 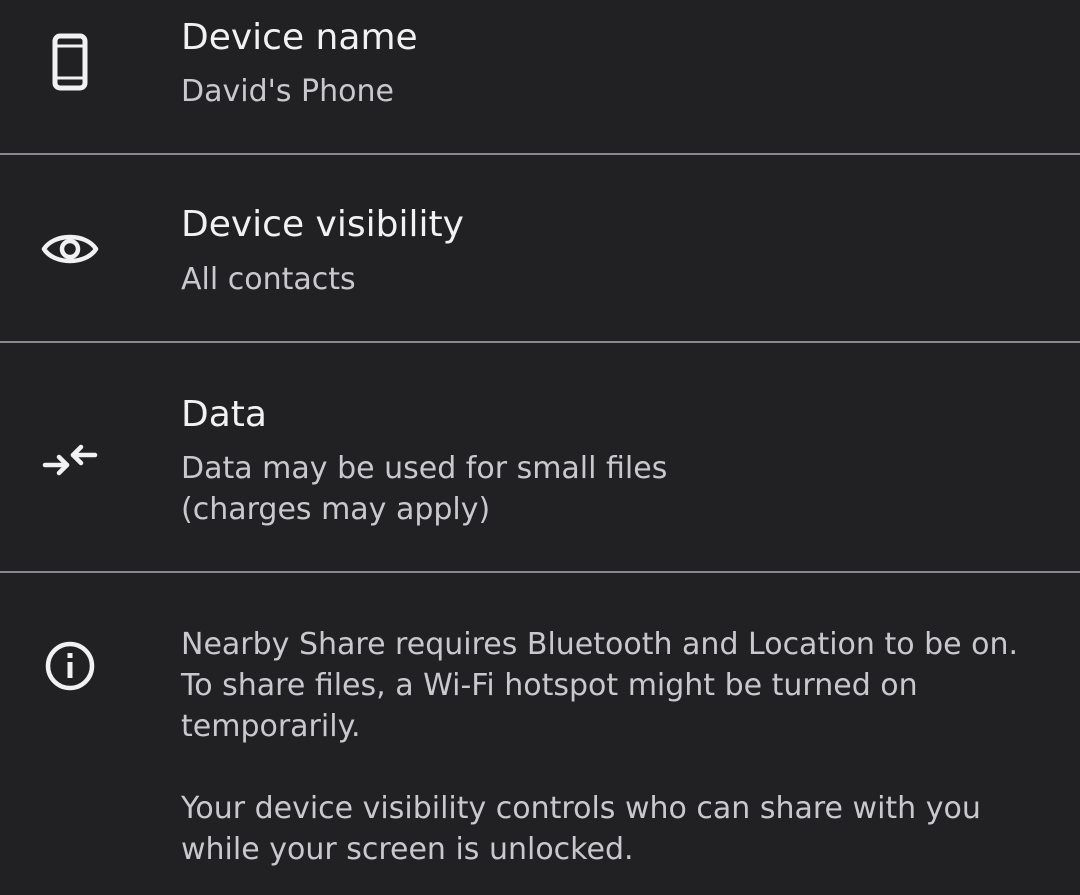 I want to click on device-name-value: David's Phone, so click(x=287, y=91).